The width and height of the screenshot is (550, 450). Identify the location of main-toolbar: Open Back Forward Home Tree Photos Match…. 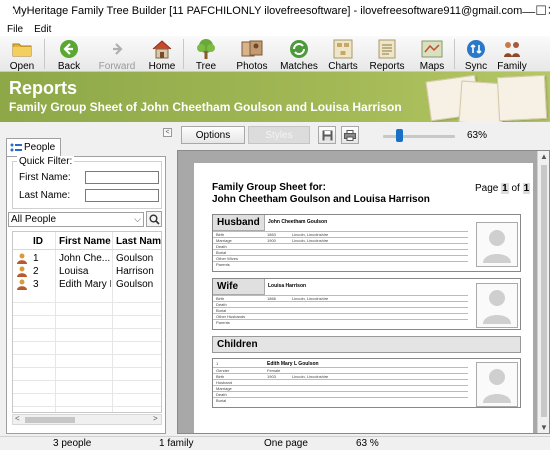
(275, 54).